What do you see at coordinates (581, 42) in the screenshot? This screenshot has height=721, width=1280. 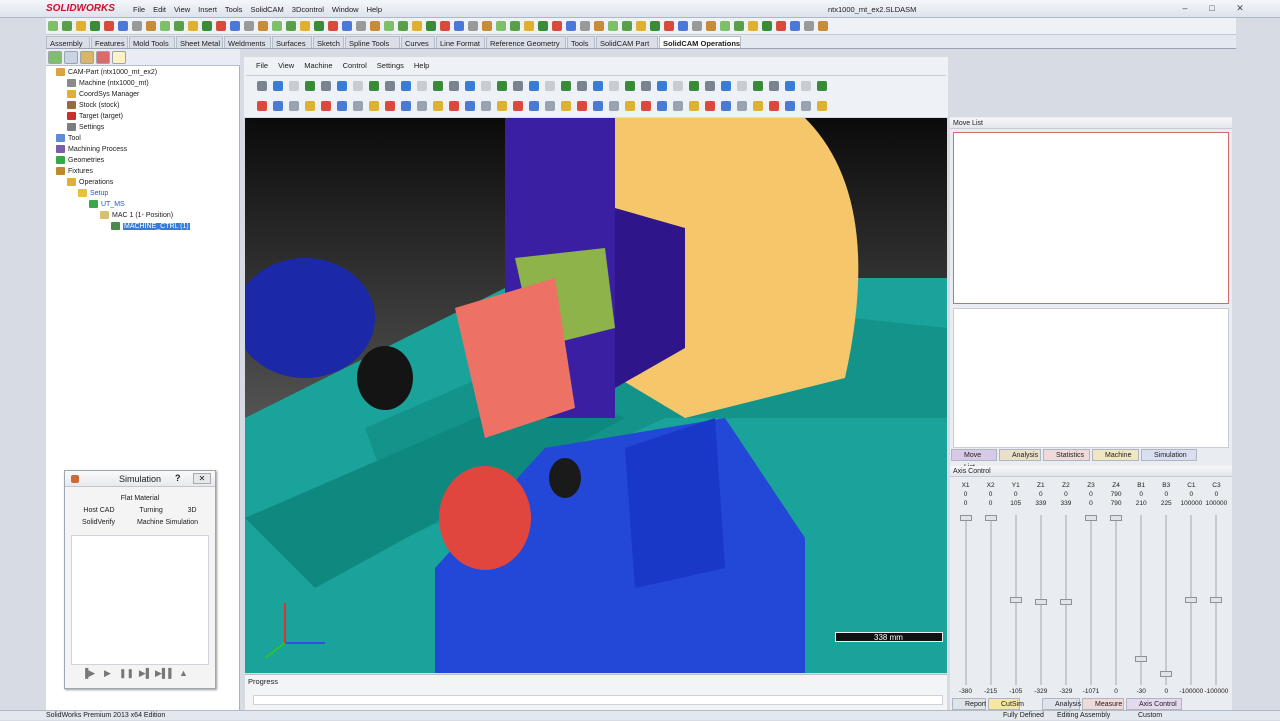 I see `tab-tools: Tools` at bounding box center [581, 42].